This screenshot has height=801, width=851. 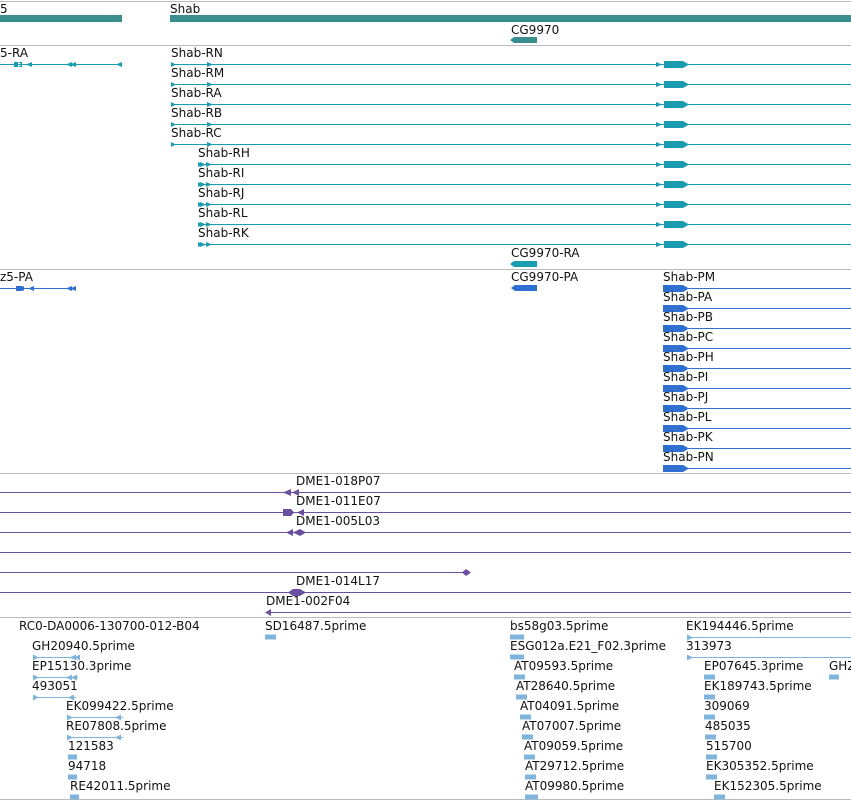 I want to click on est-rc0-da0006-130700-012-b04: RC0-DA0006-130700-012-B04, so click(x=109, y=626).